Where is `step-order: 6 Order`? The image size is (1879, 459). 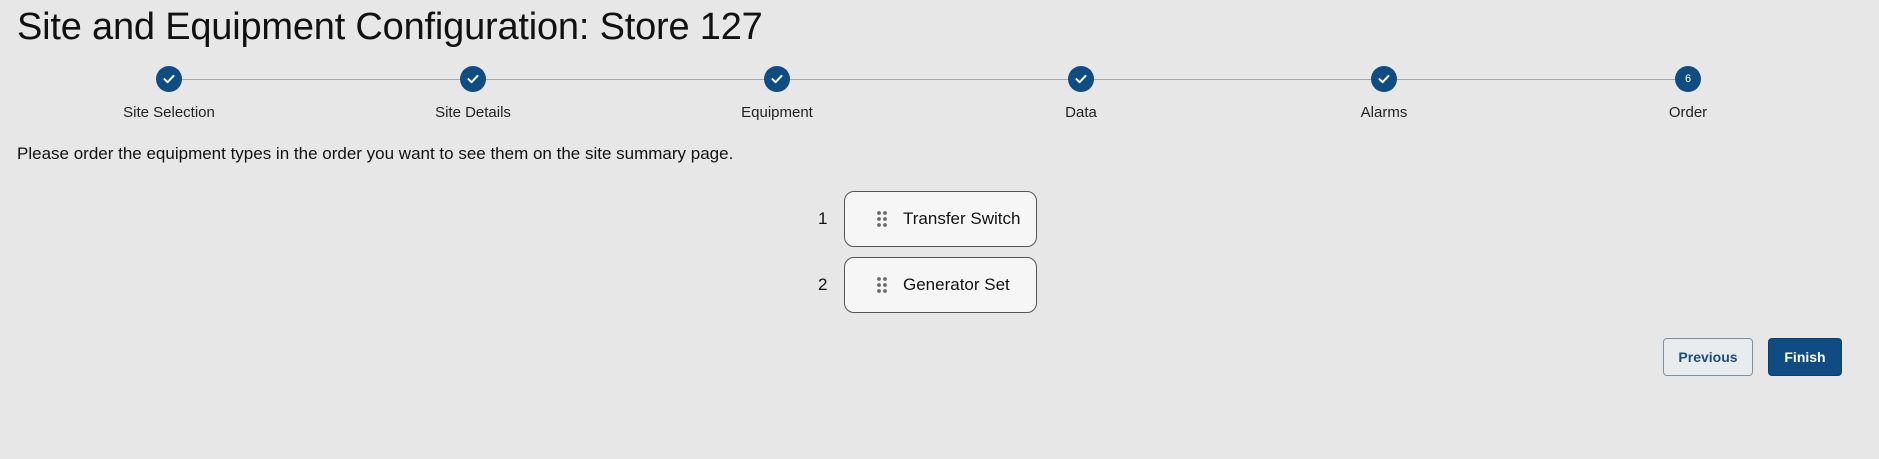 step-order: 6 Order is located at coordinates (1688, 93).